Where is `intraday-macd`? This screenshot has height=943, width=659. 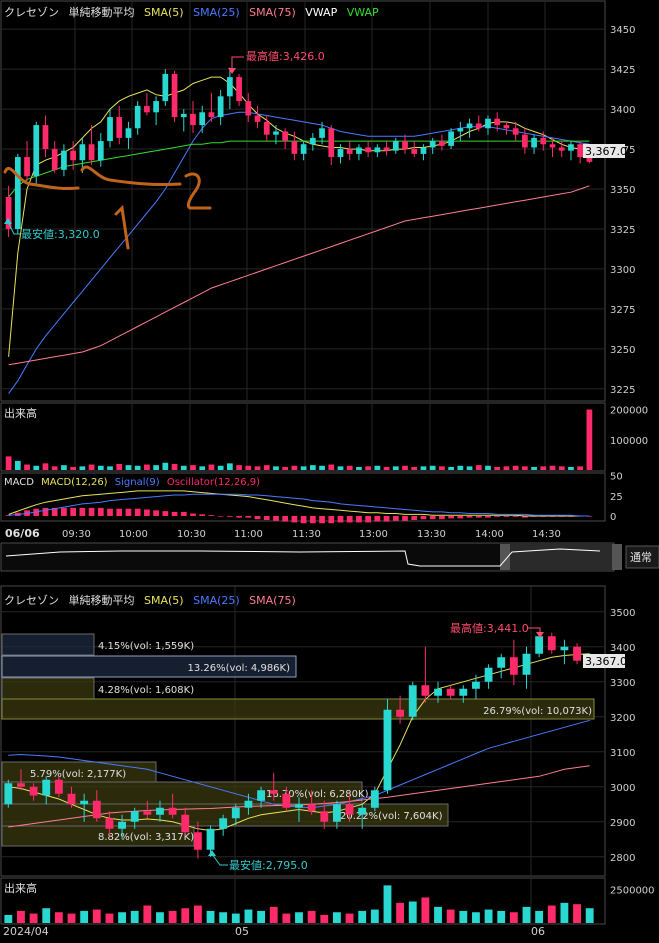
intraday-macd is located at coordinates (299, 507).